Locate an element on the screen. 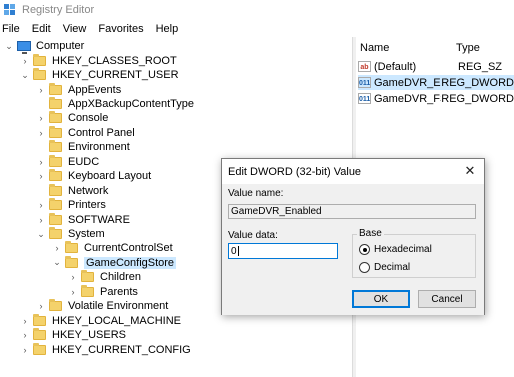  base-group: Base Hexadecimal Decimal is located at coordinates (414, 253).